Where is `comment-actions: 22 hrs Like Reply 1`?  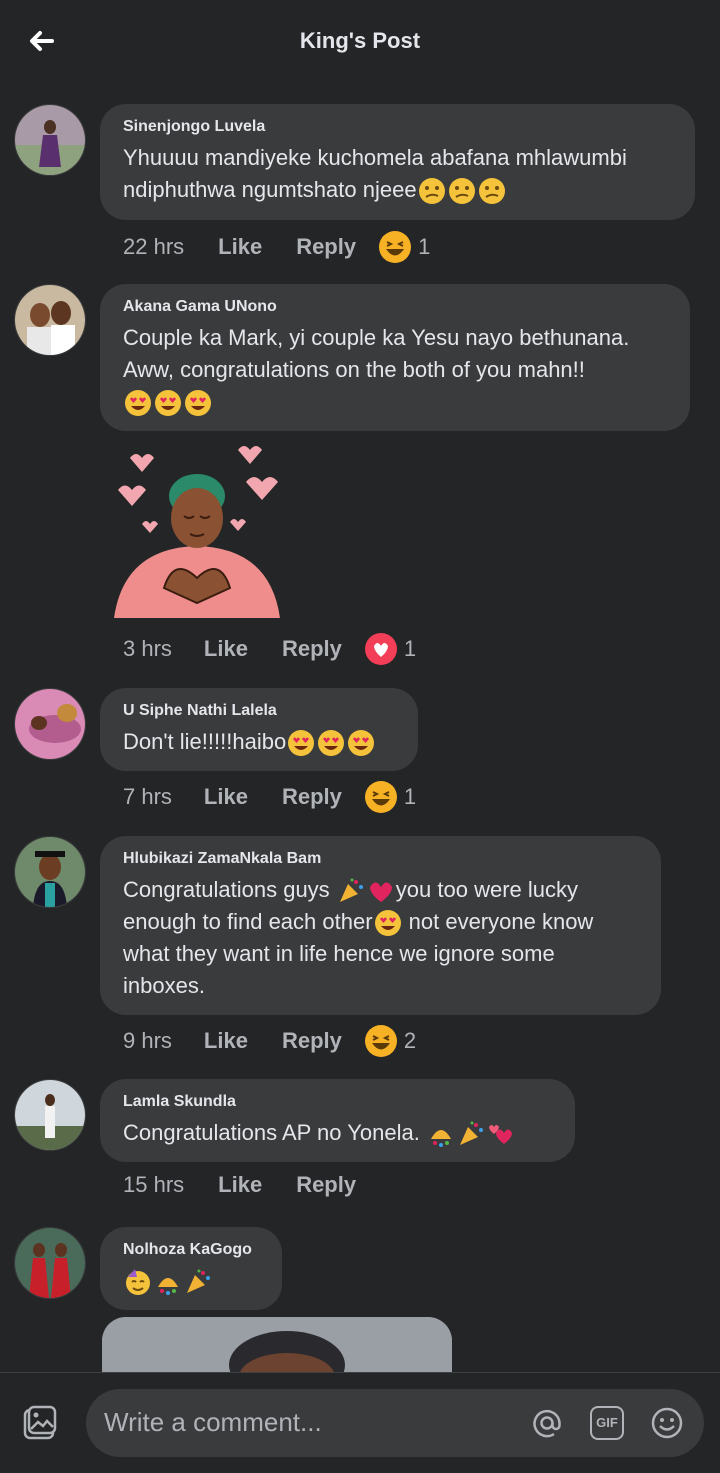
comment-actions: 22 hrs Like Reply 1 is located at coordinates (276, 247).